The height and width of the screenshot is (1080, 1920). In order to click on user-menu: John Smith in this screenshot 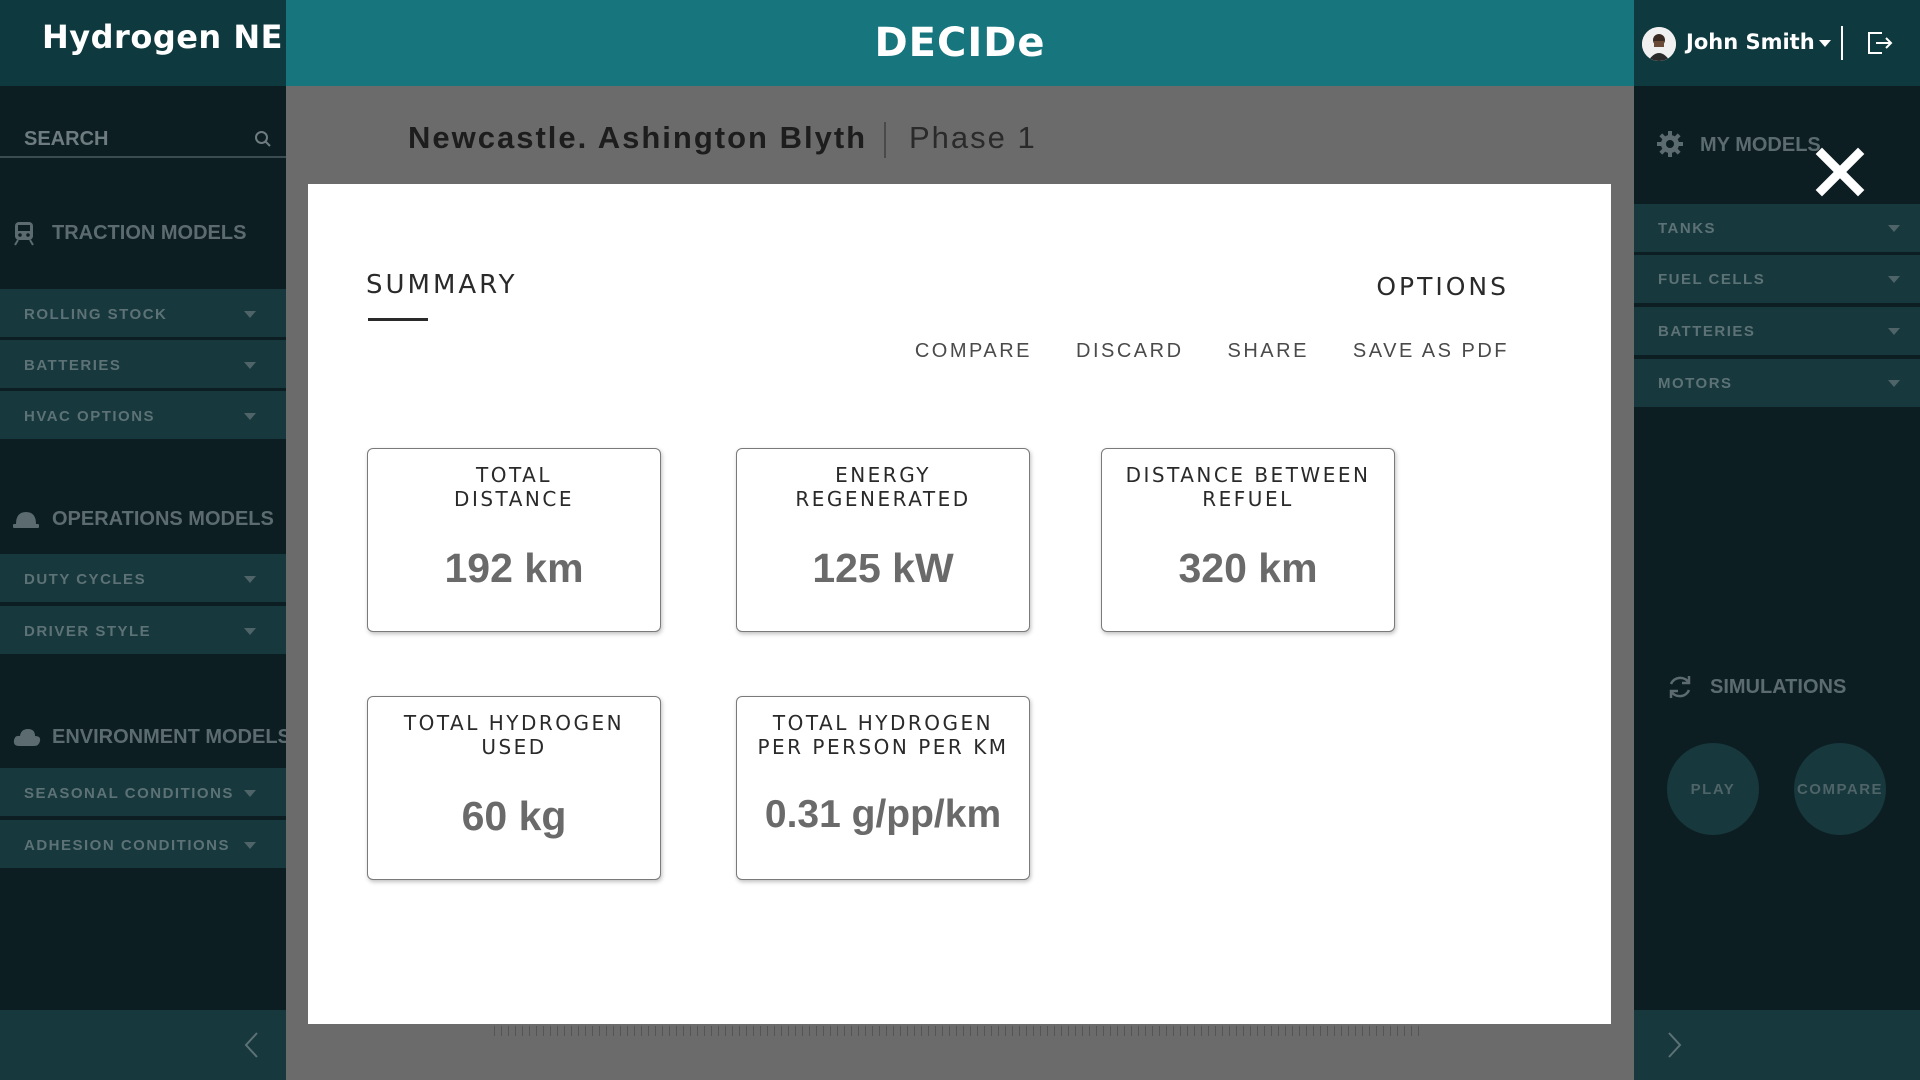, I will do `click(1758, 42)`.